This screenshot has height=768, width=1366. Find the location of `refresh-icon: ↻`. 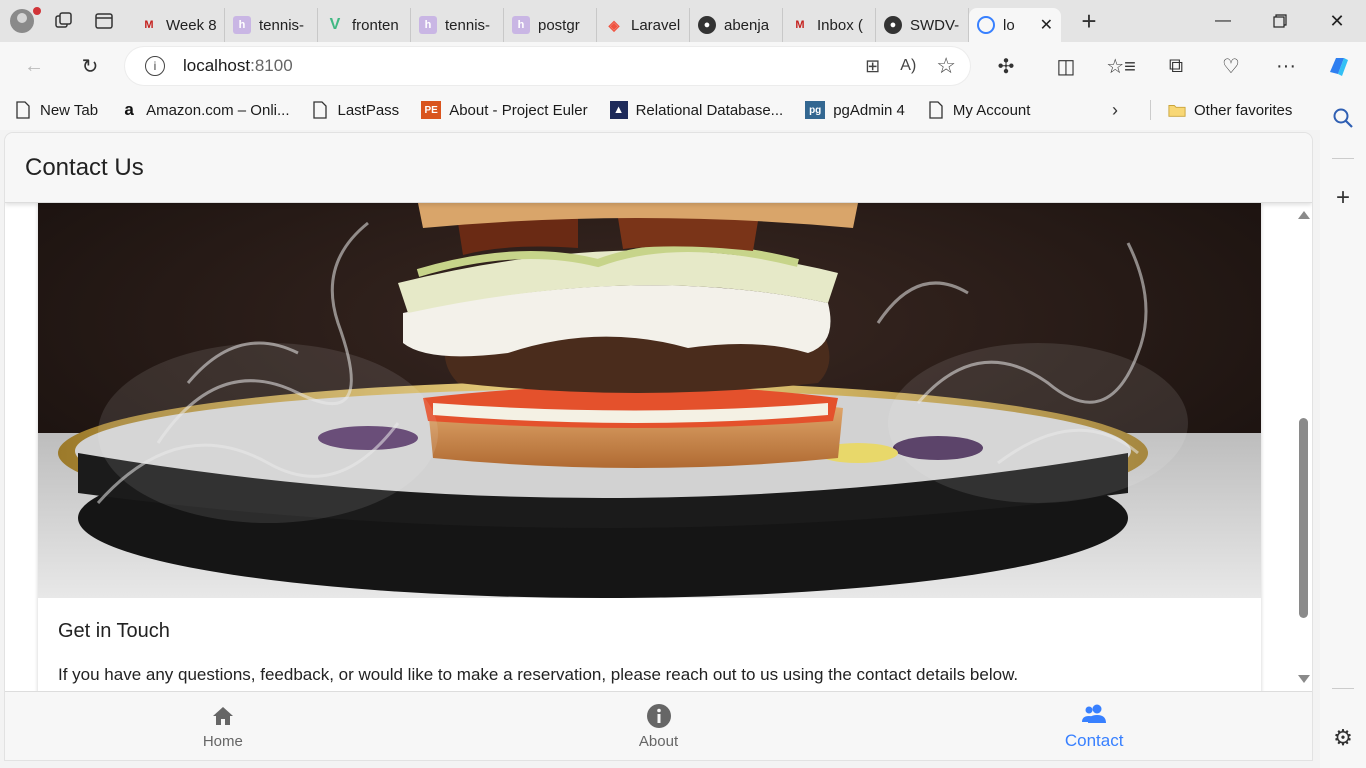

refresh-icon: ↻ is located at coordinates (90, 66).